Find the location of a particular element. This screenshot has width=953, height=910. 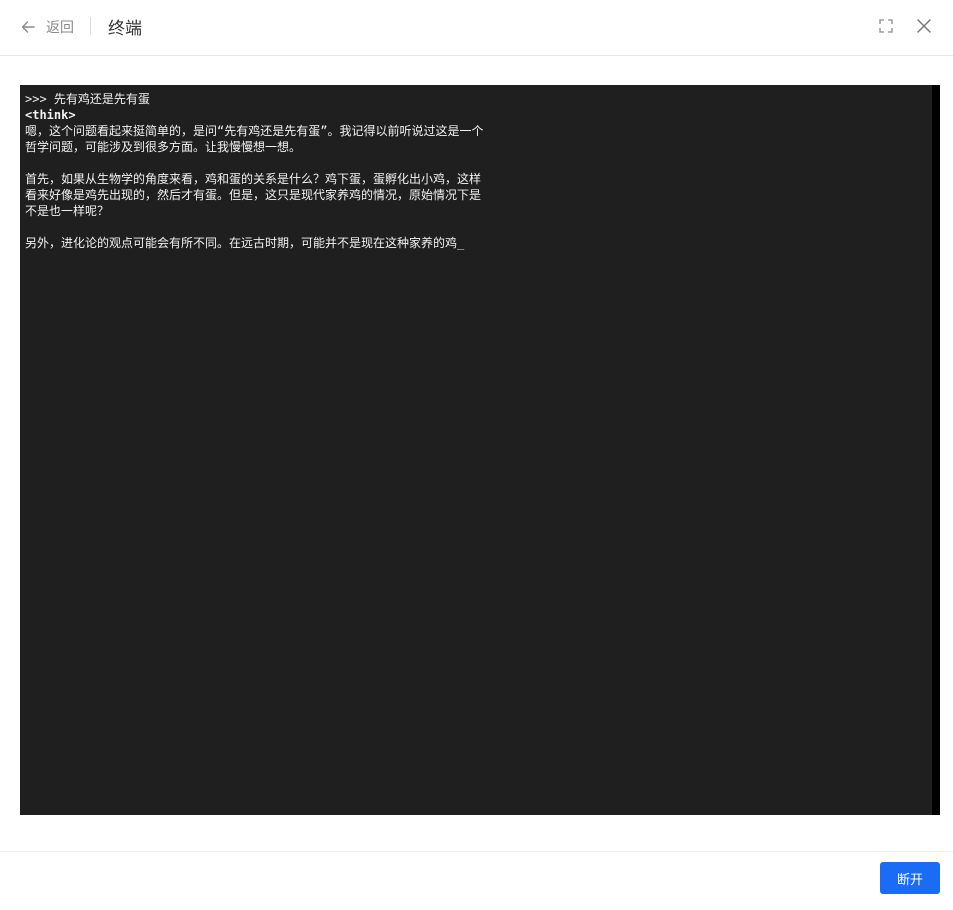

terminal-line: <think> is located at coordinates (50, 115).